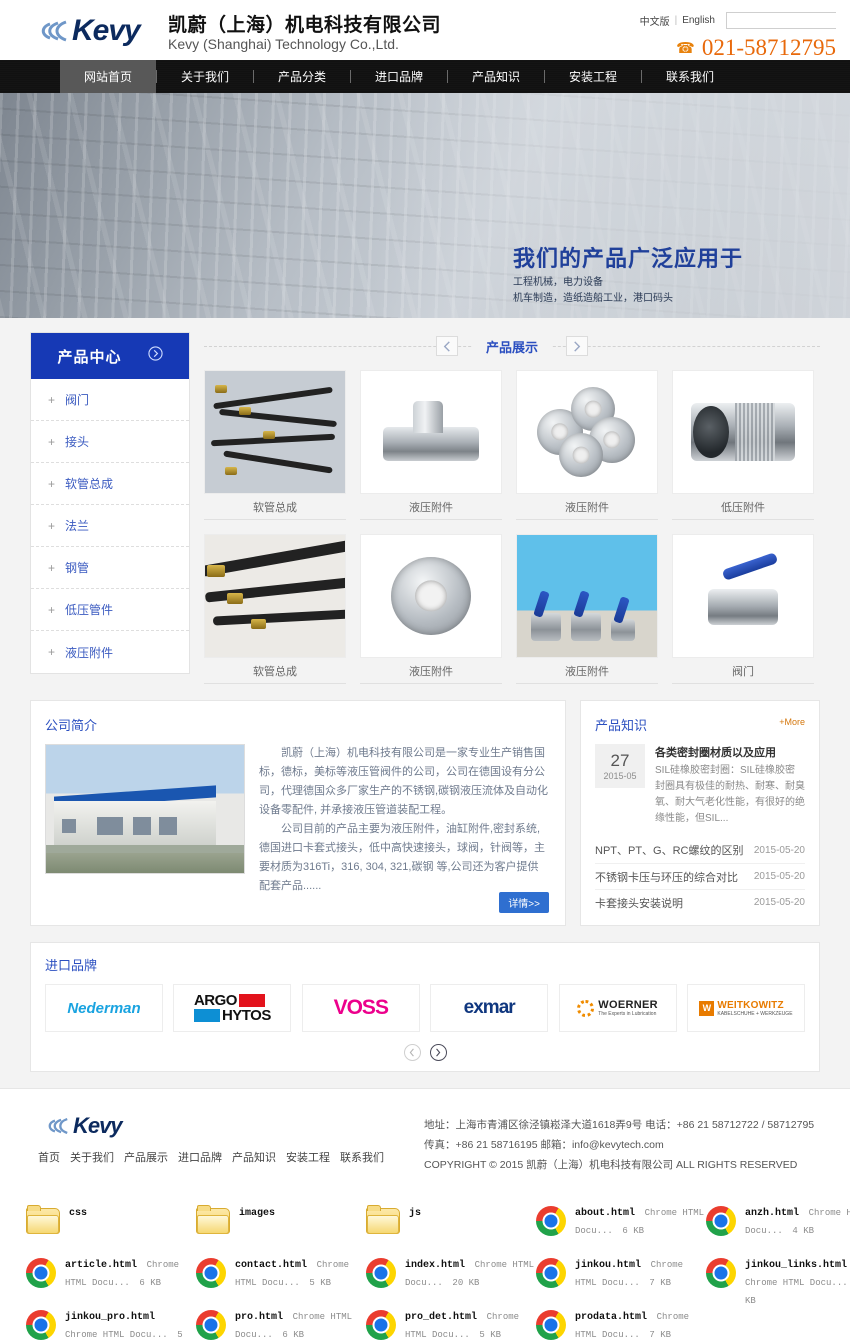 The height and width of the screenshot is (1344, 850). I want to click on file-item-contact-html: contact.html Chrome HTML Docu... 5 KB, so click(281, 1276).